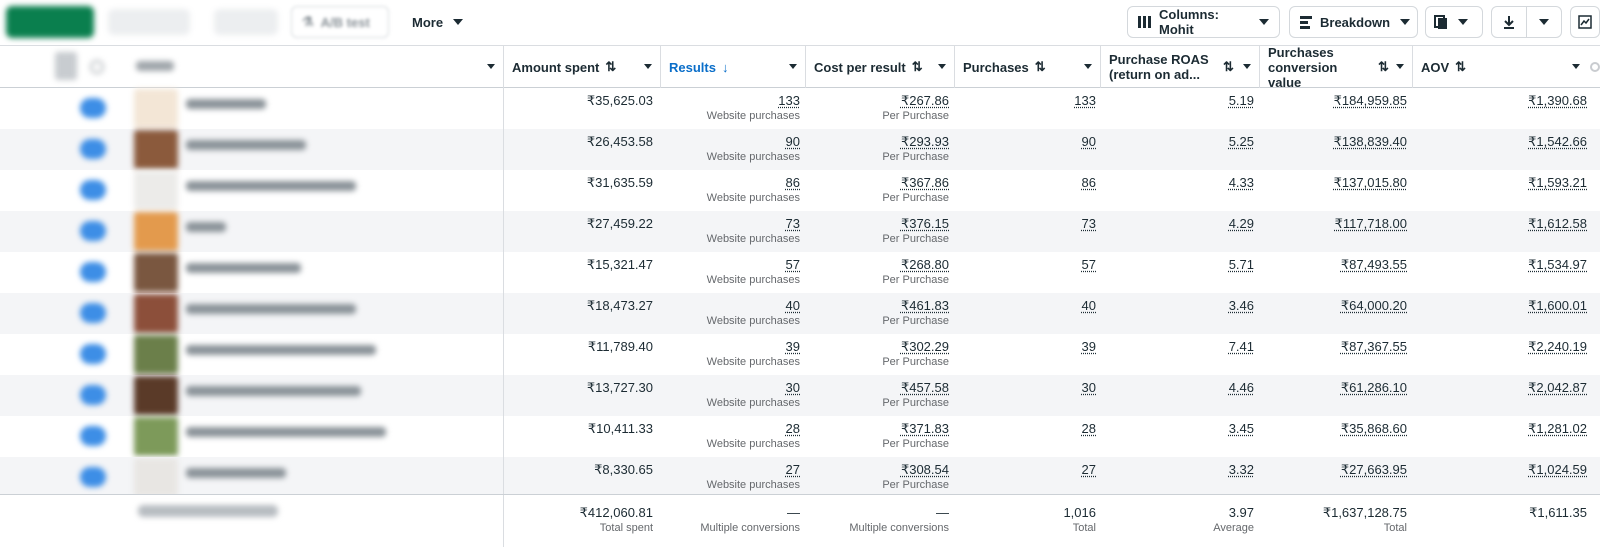  I want to click on cell-results: 27 Website purchases, so click(730, 476).